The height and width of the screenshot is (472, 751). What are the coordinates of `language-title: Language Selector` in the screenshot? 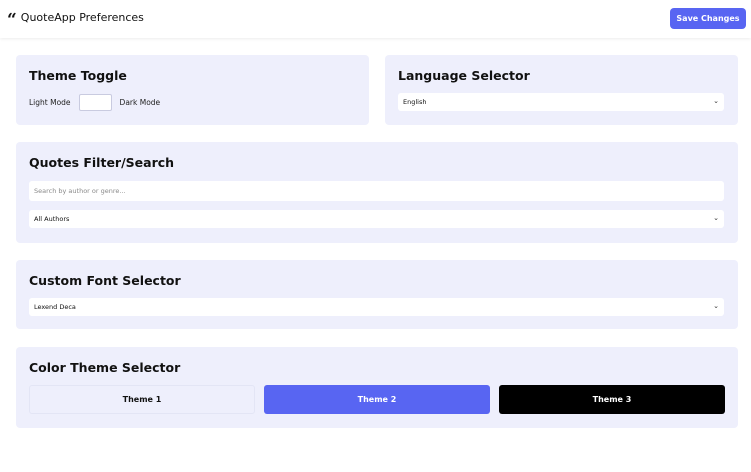 It's located at (464, 75).